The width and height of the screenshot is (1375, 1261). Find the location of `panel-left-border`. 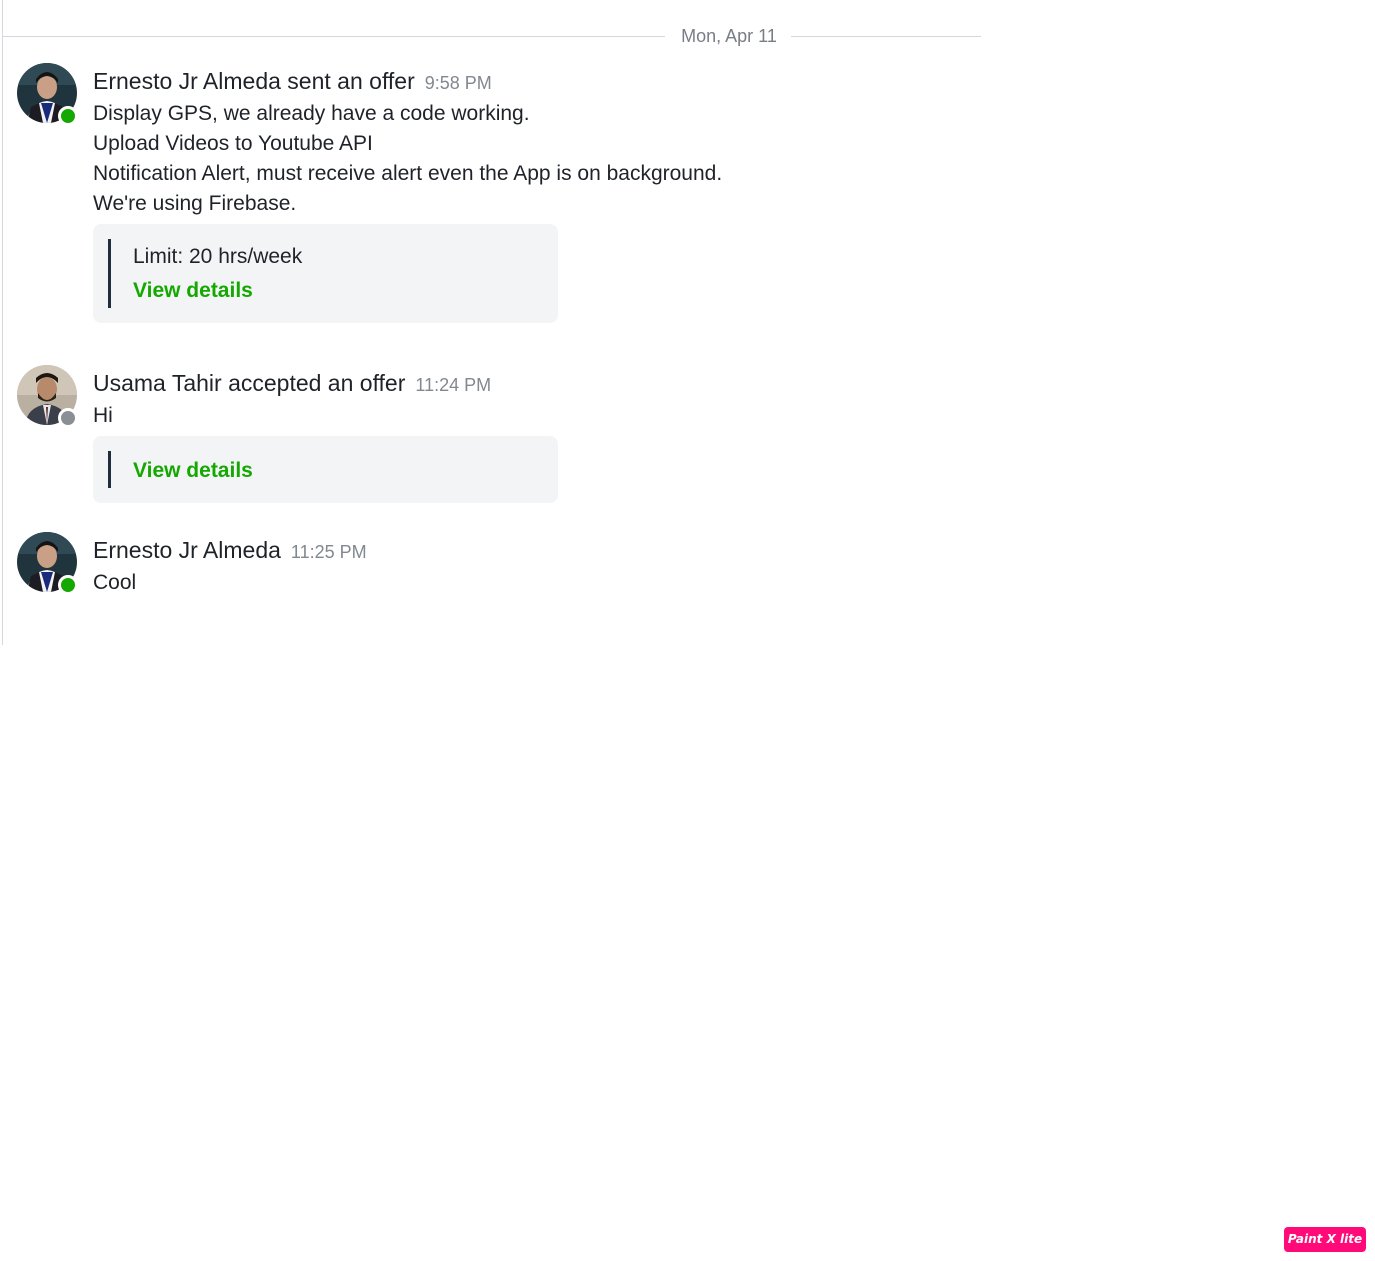

panel-left-border is located at coordinates (2, 322).